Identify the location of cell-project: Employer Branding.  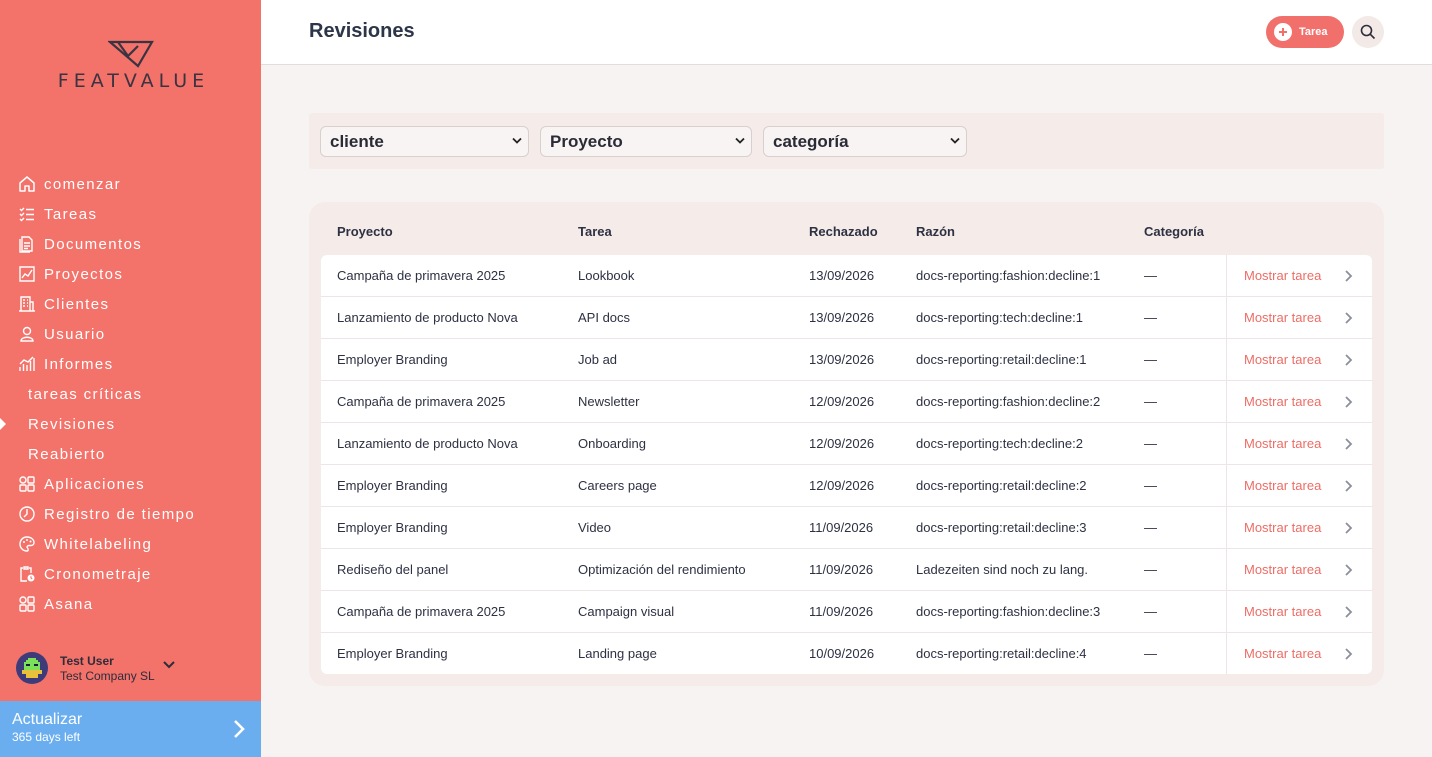
(392, 653).